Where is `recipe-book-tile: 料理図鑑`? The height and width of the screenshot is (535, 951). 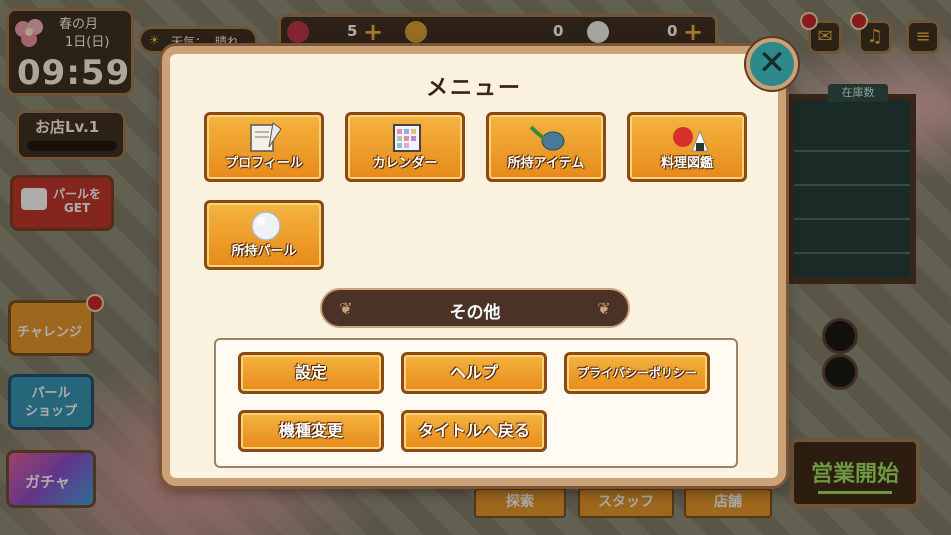 recipe-book-tile: 料理図鑑 is located at coordinates (687, 147).